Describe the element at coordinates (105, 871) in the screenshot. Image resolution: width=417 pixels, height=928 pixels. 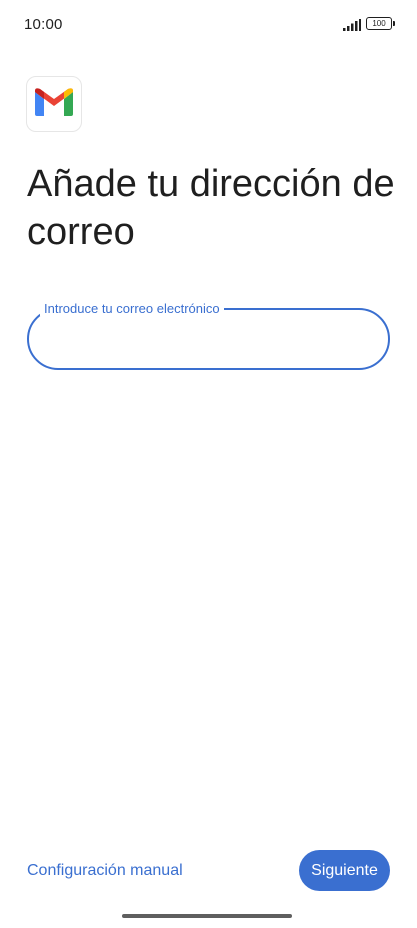
I see `manual-configuration-link: Configuración manual` at that location.